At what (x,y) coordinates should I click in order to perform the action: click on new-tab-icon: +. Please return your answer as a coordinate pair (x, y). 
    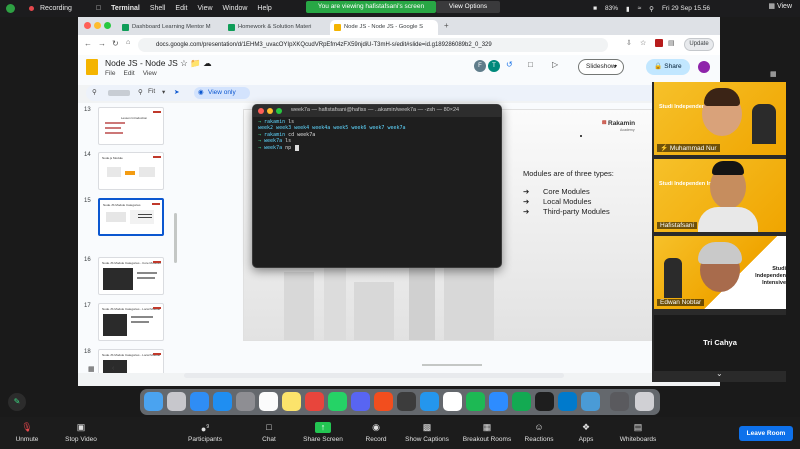
    Looking at the image, I should click on (446, 25).